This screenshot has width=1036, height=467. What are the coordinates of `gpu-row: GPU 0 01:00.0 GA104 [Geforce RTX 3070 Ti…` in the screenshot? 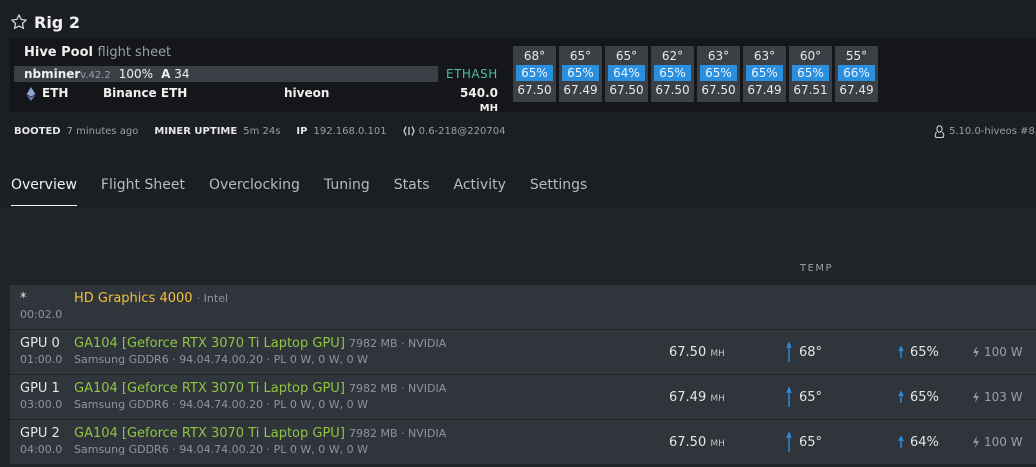 It's located at (523, 352).